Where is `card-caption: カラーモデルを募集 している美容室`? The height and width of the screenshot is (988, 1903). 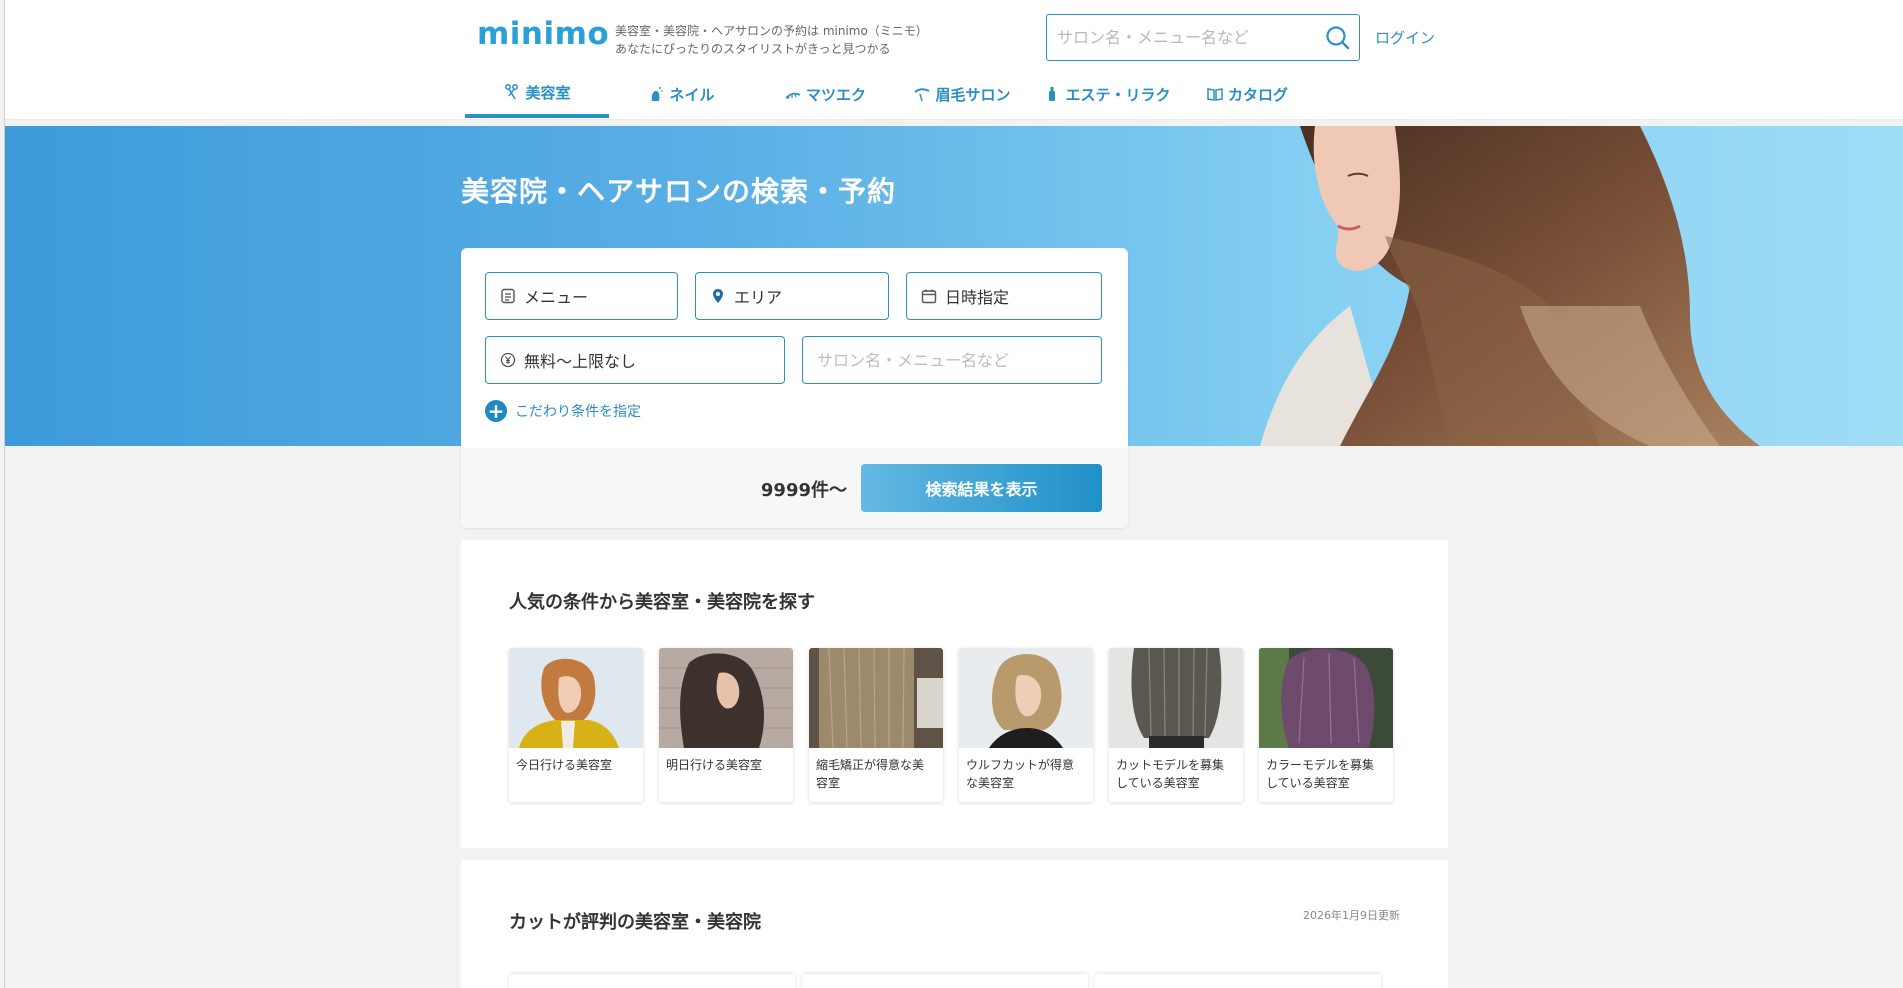 card-caption: カラーモデルを募集 している美容室 is located at coordinates (1326, 770).